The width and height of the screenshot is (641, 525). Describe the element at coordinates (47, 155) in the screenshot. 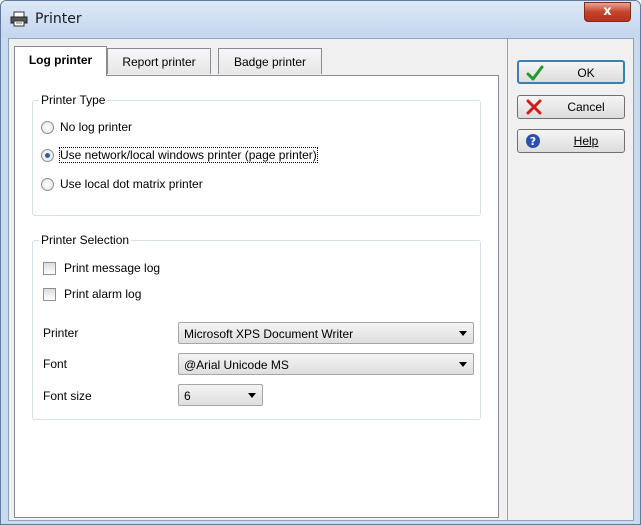

I see `radio-windows-printer` at that location.